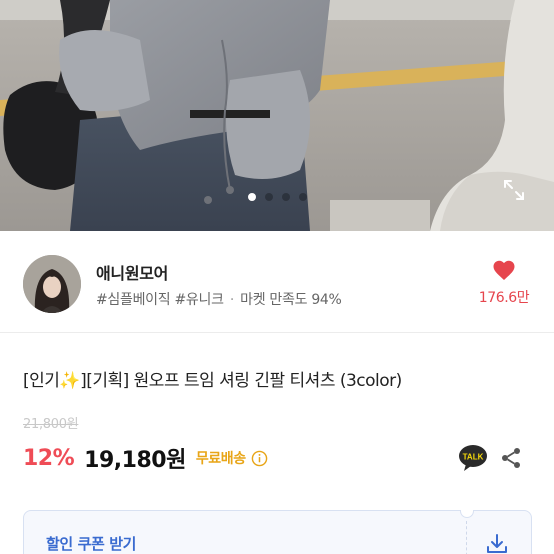 This screenshot has height=554, width=554. I want to click on seller-name: 애니원모어, so click(132, 272).